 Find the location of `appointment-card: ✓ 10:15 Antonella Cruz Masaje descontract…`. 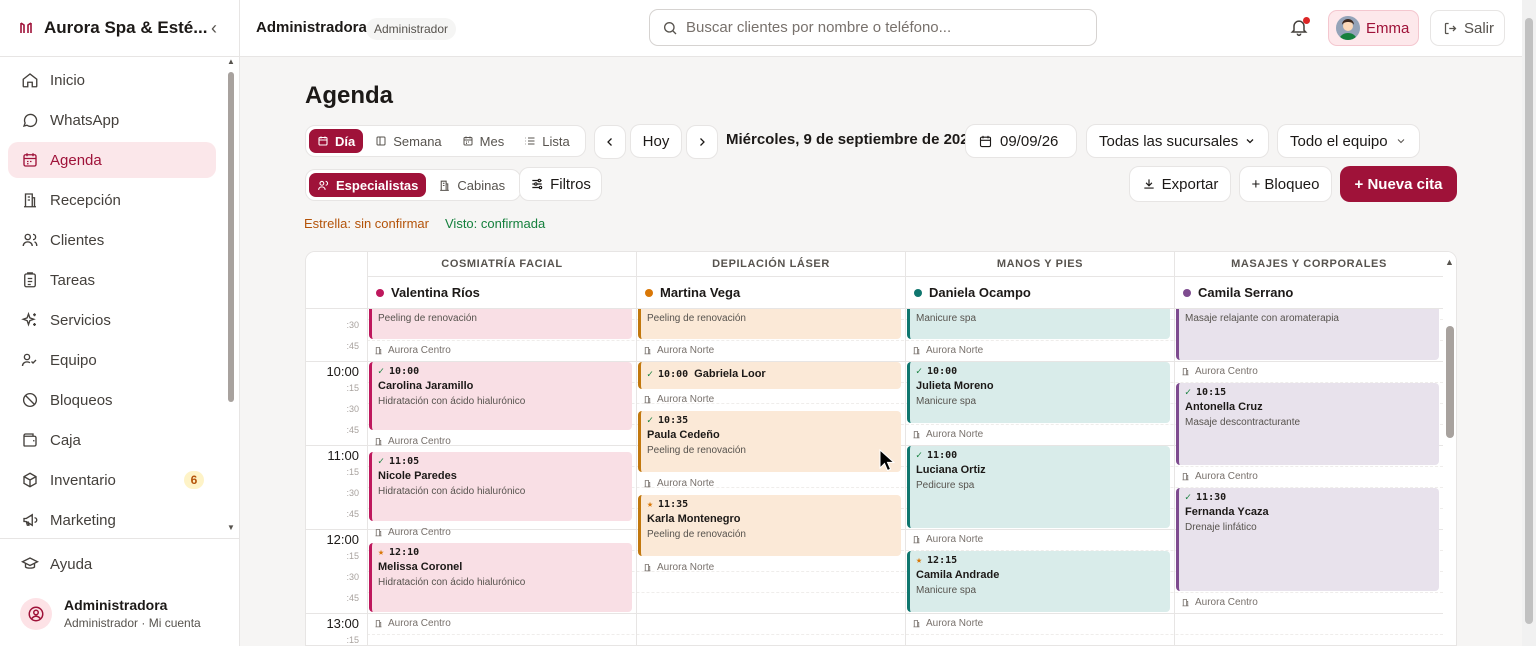

appointment-card: ✓ 10:15 Antonella Cruz Masaje descontract… is located at coordinates (1307, 424).